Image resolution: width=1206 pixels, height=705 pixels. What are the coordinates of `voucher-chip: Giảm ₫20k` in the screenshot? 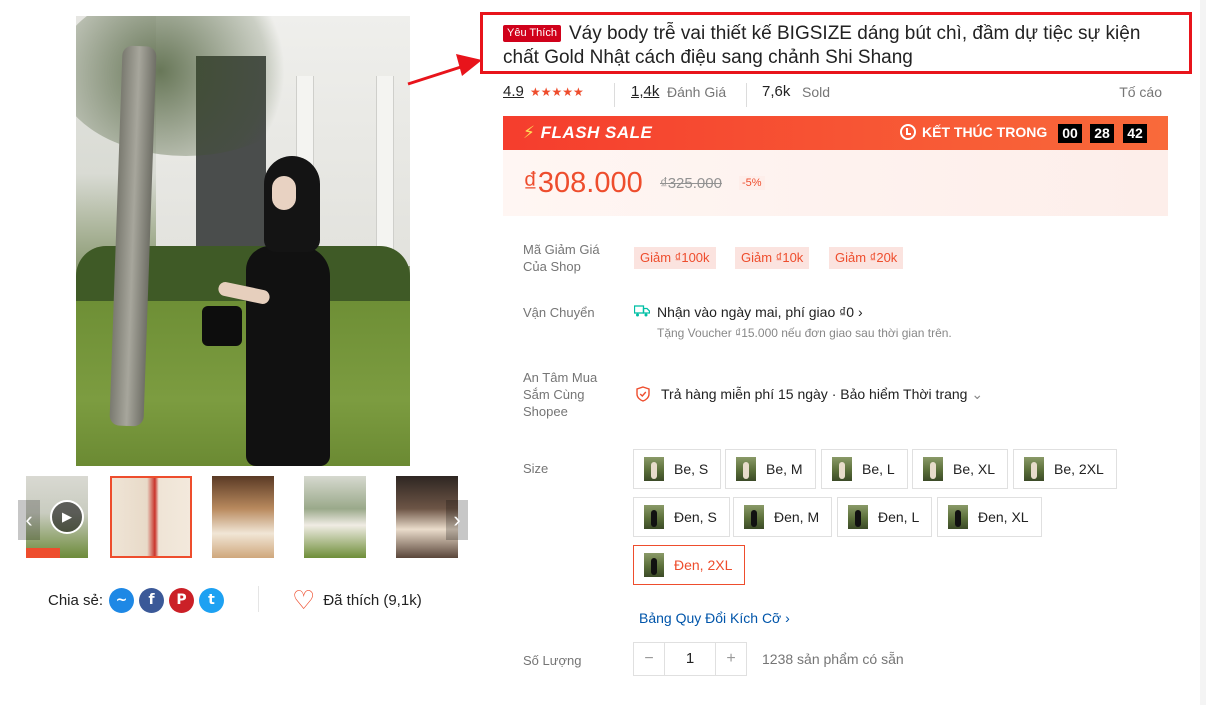 It's located at (866, 258).